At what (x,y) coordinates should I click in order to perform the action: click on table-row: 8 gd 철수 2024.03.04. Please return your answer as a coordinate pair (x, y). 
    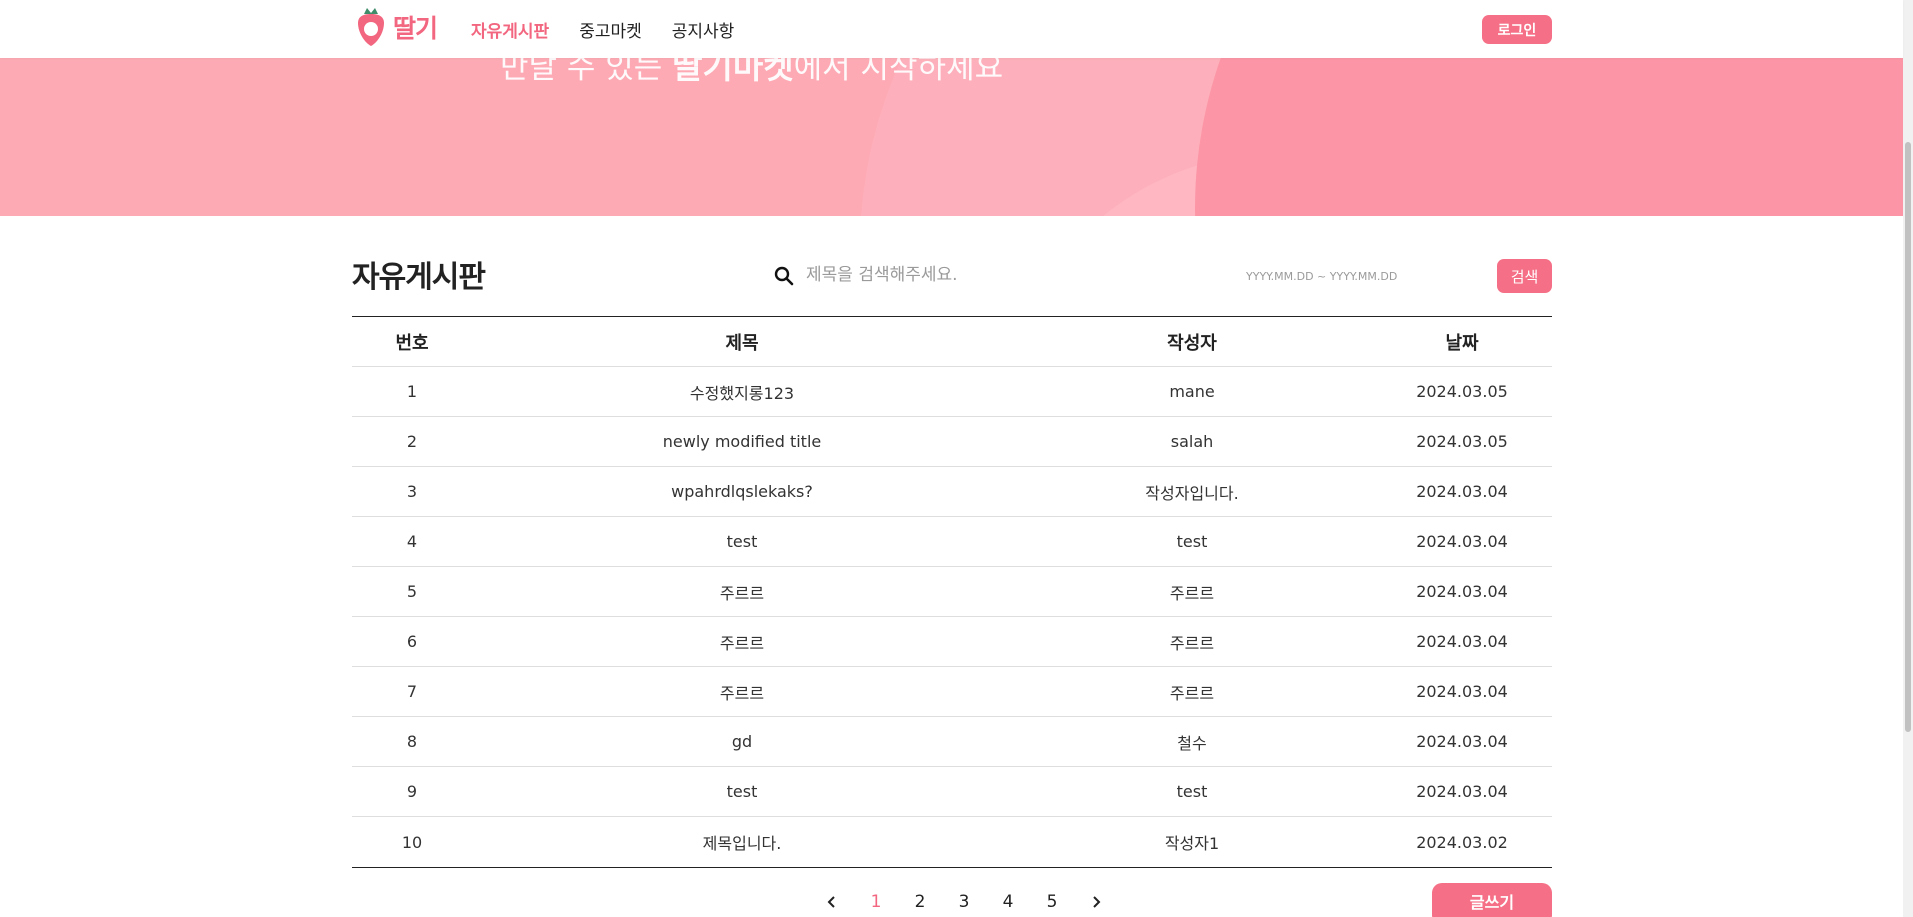
    Looking at the image, I should click on (952, 742).